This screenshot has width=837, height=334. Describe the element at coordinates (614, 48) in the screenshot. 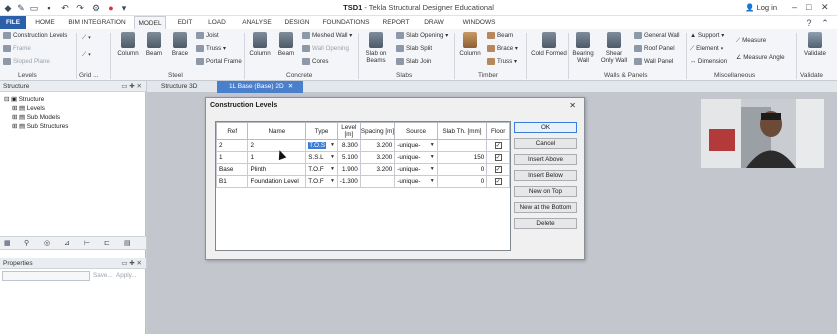

I see `shear-only-wall-button: Shear Only Wall` at that location.